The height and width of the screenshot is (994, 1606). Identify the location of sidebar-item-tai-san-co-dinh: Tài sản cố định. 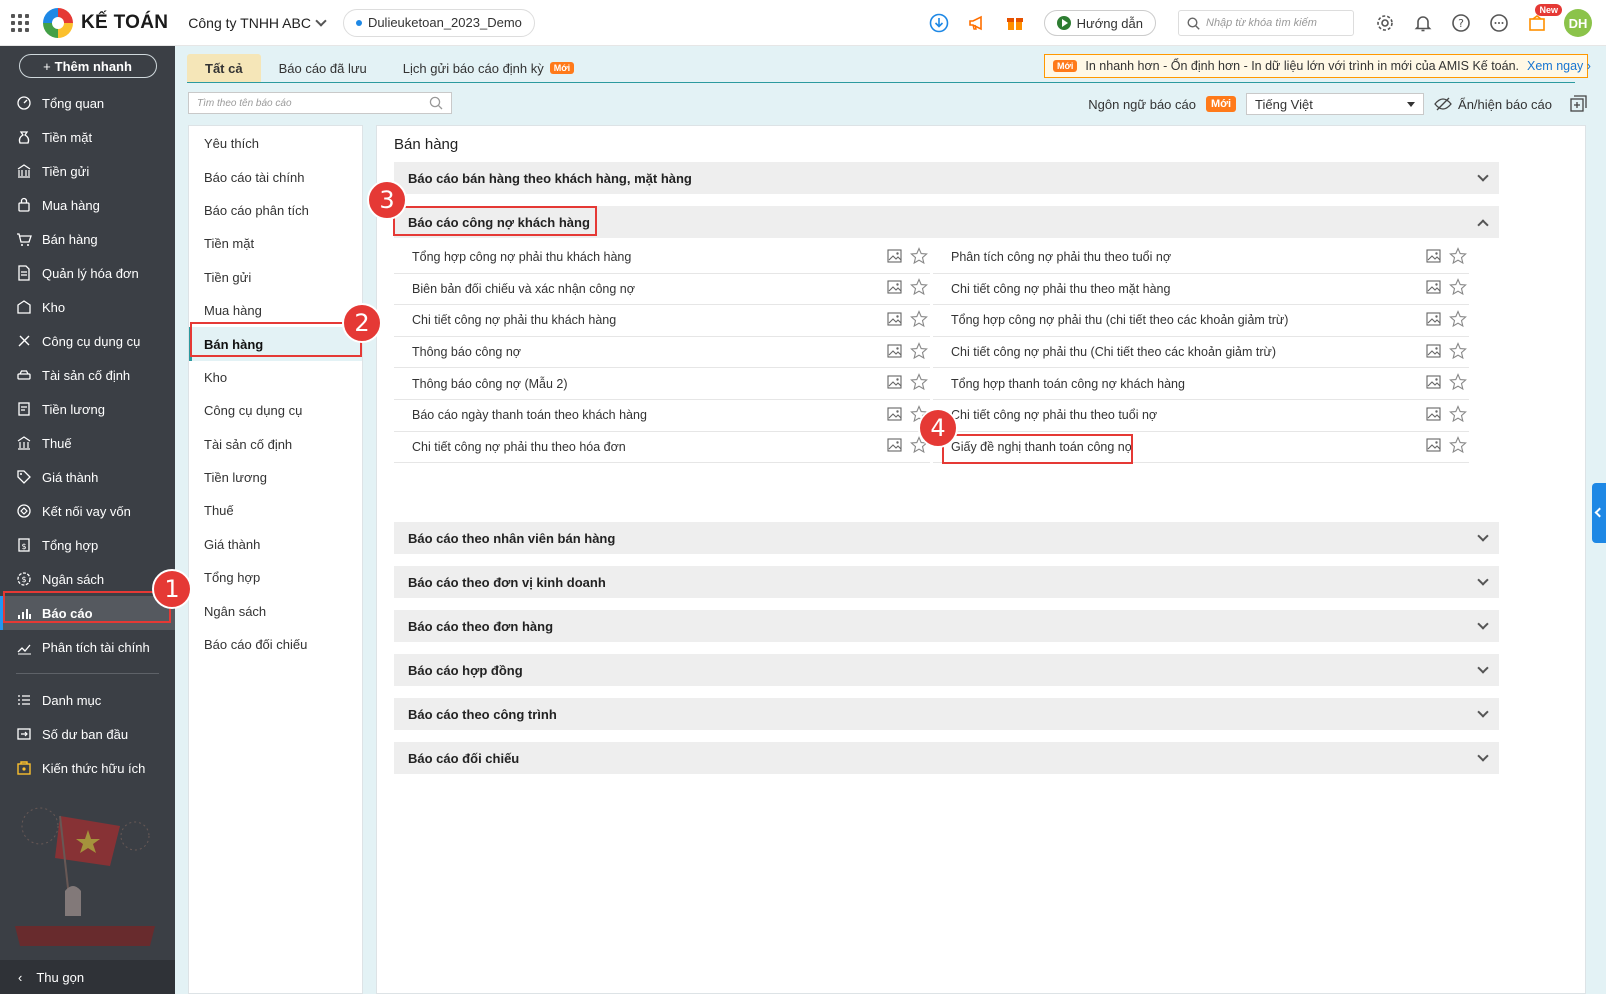
(87, 375).